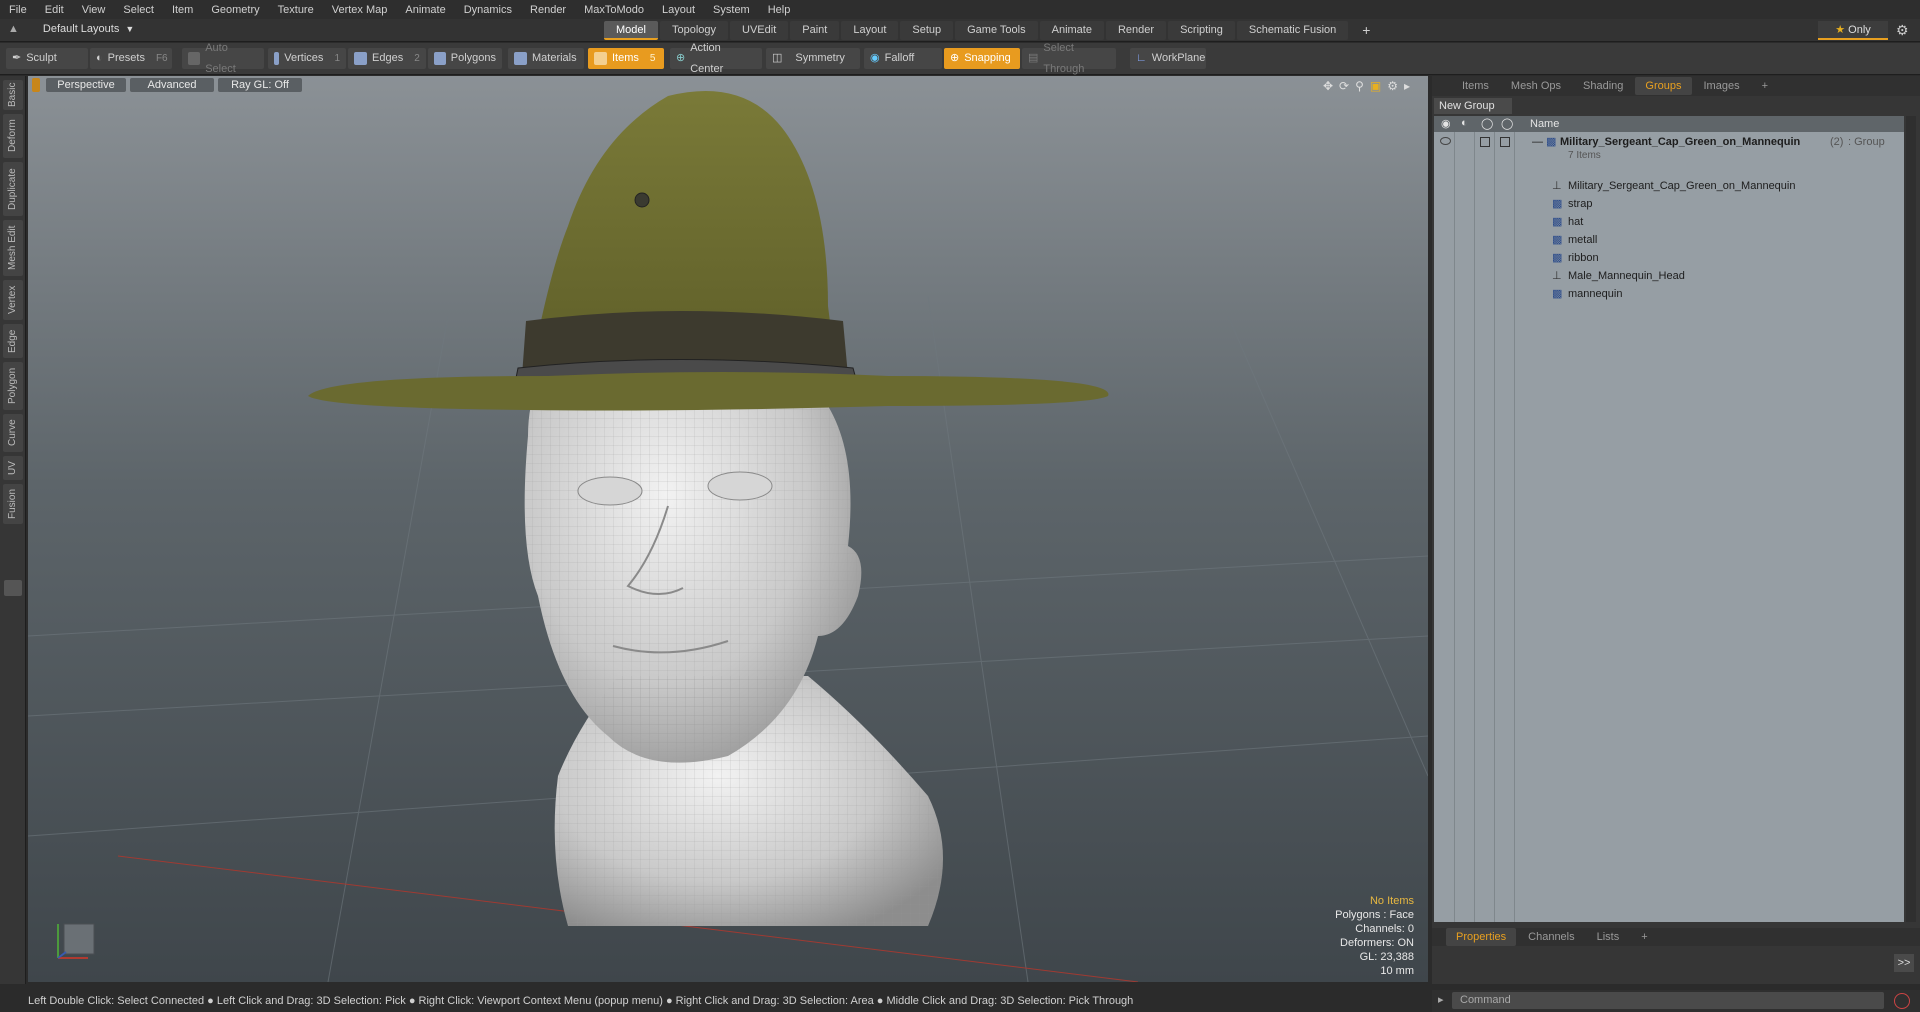 This screenshot has height=1012, width=1920. Describe the element at coordinates (13, 386) in the screenshot. I see `vtab-polygon: Polygon` at that location.